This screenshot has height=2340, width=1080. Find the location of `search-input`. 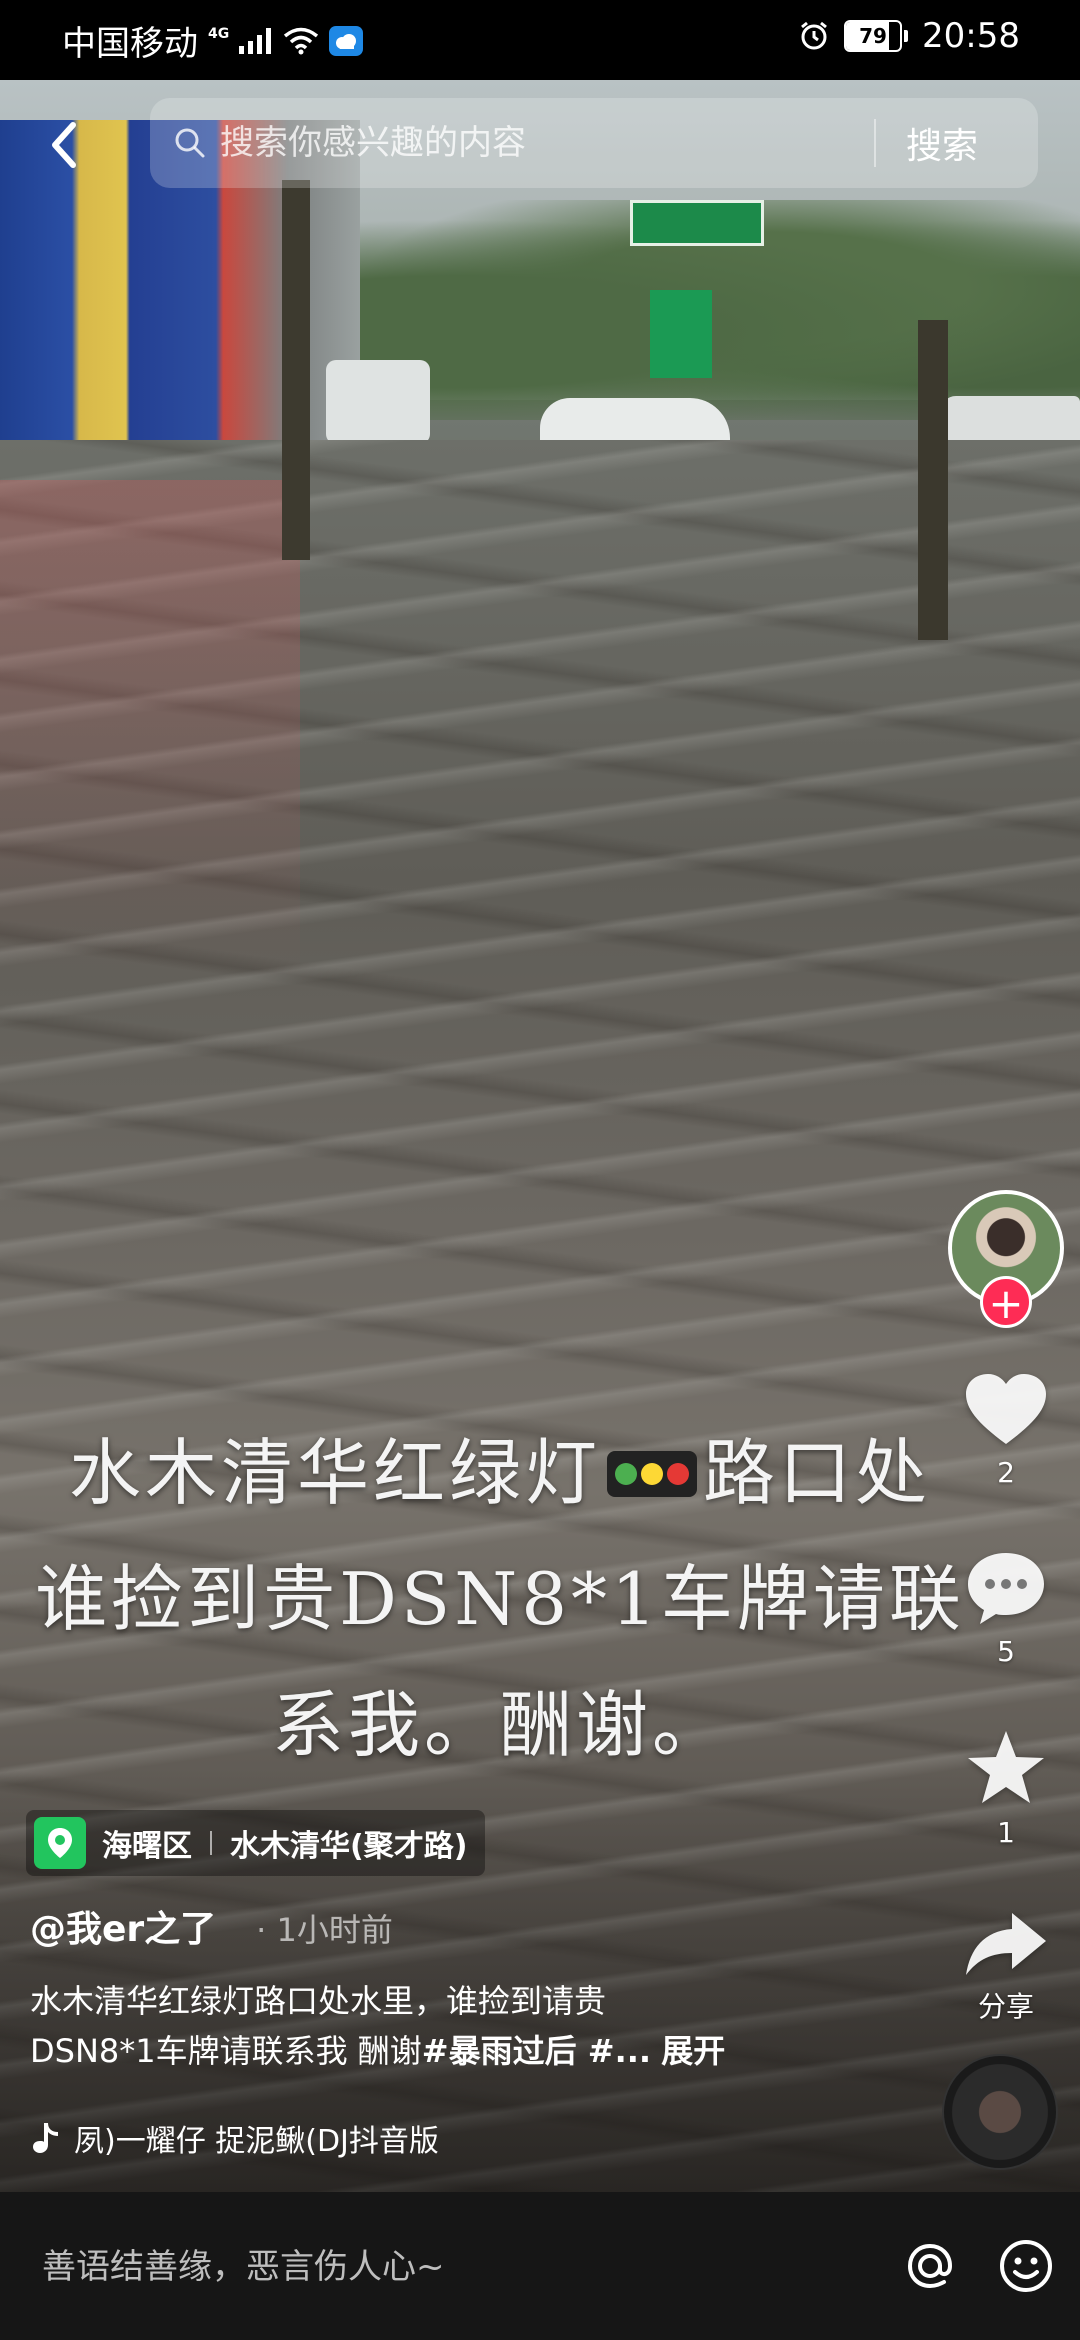

search-input is located at coordinates (540, 143).